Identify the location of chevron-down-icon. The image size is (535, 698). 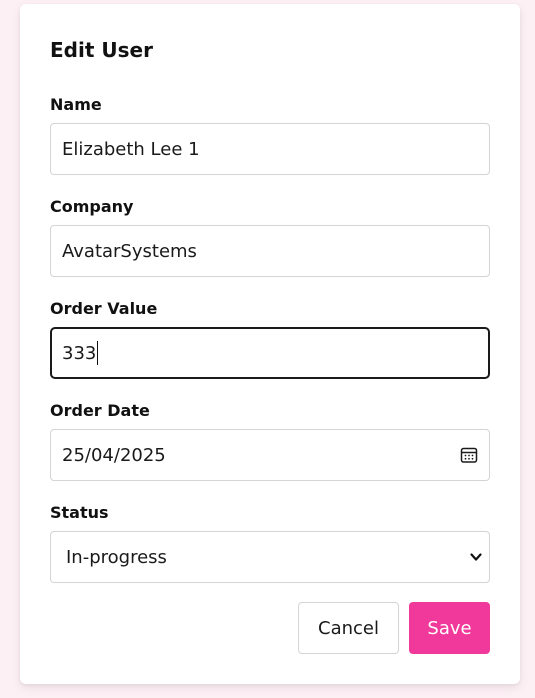
(476, 557).